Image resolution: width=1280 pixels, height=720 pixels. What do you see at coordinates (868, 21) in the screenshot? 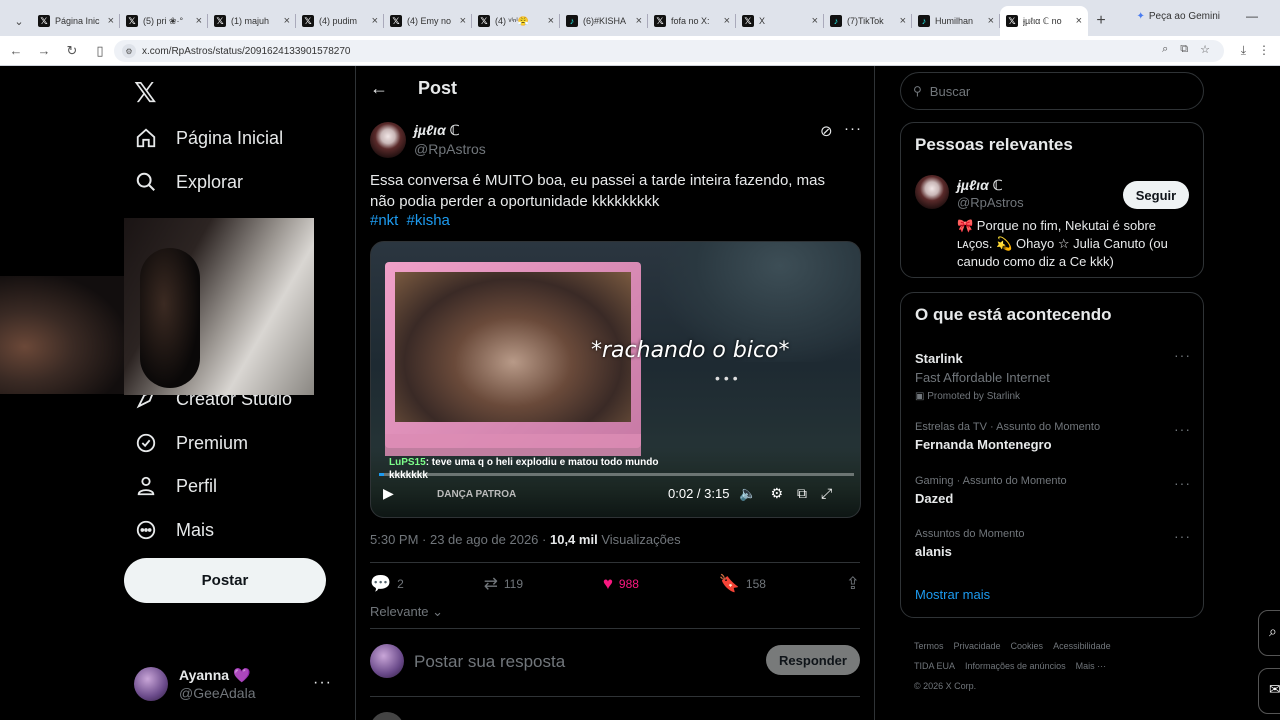
I see `browser-tab: ♪ (7)TikTok ×` at bounding box center [868, 21].